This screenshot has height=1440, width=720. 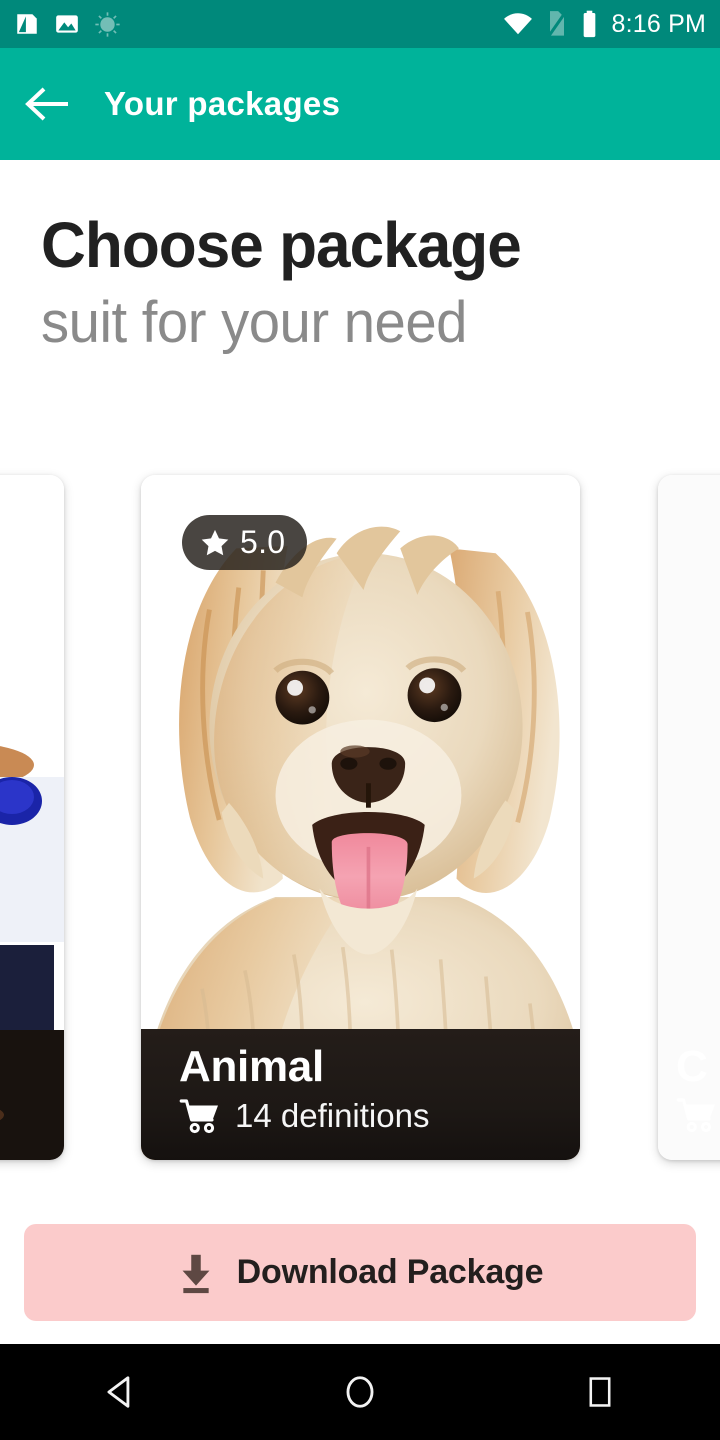 I want to click on android-nav-bar, so click(x=360, y=1392).